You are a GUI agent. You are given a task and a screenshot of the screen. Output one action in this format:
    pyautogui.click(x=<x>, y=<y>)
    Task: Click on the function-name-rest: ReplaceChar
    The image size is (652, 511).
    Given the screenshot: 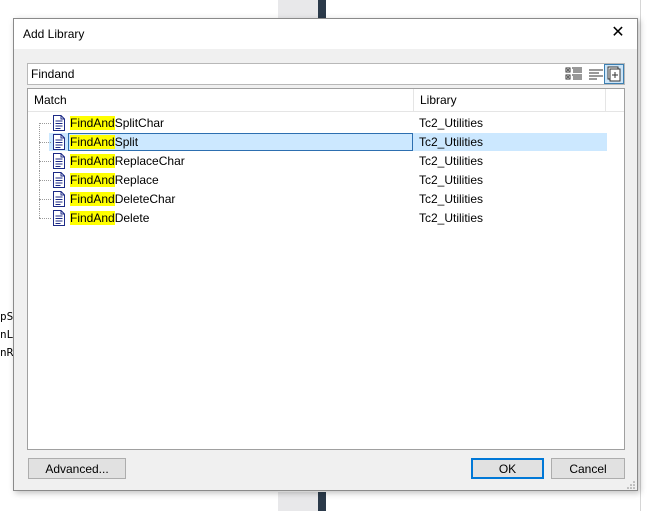 What is the action you would take?
    pyautogui.click(x=149, y=161)
    